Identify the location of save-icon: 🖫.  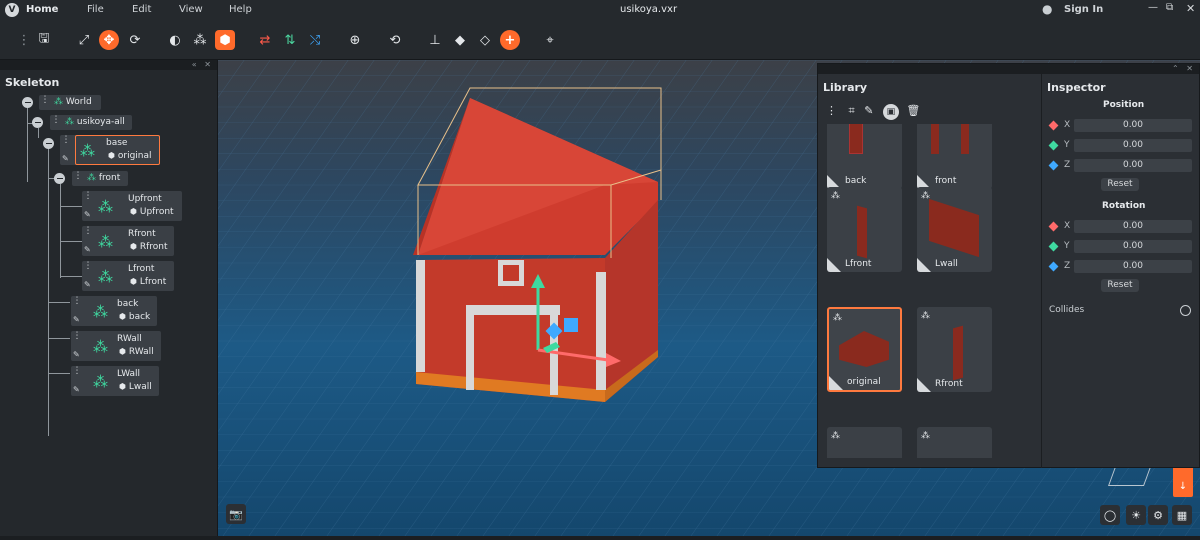
(44, 40).